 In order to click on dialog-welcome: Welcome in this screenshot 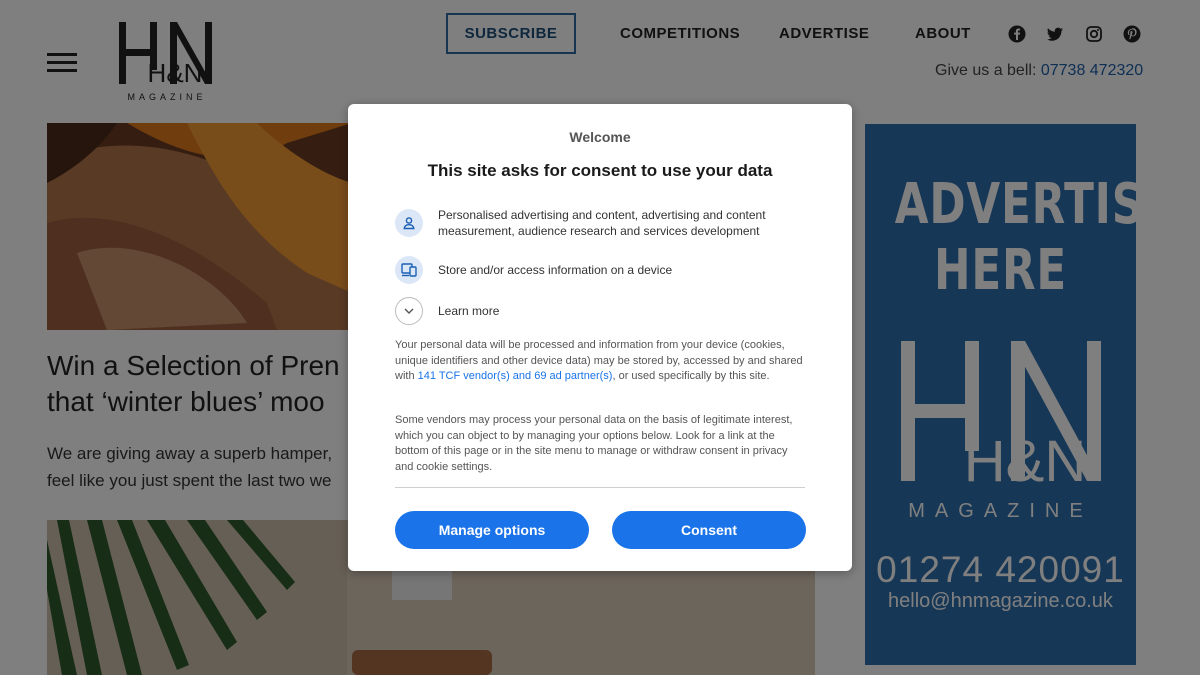, I will do `click(600, 137)`.